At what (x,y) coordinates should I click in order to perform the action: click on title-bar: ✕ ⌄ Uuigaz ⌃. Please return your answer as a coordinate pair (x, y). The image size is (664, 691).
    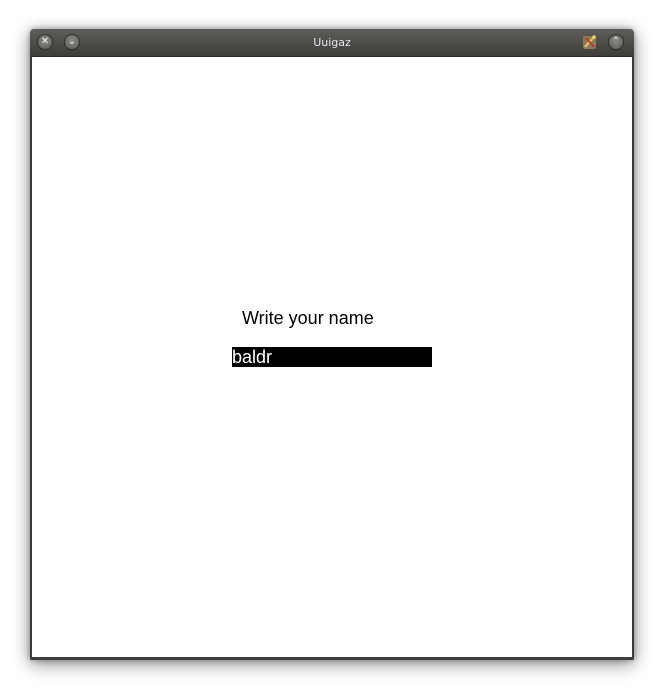
    Looking at the image, I should click on (332, 43).